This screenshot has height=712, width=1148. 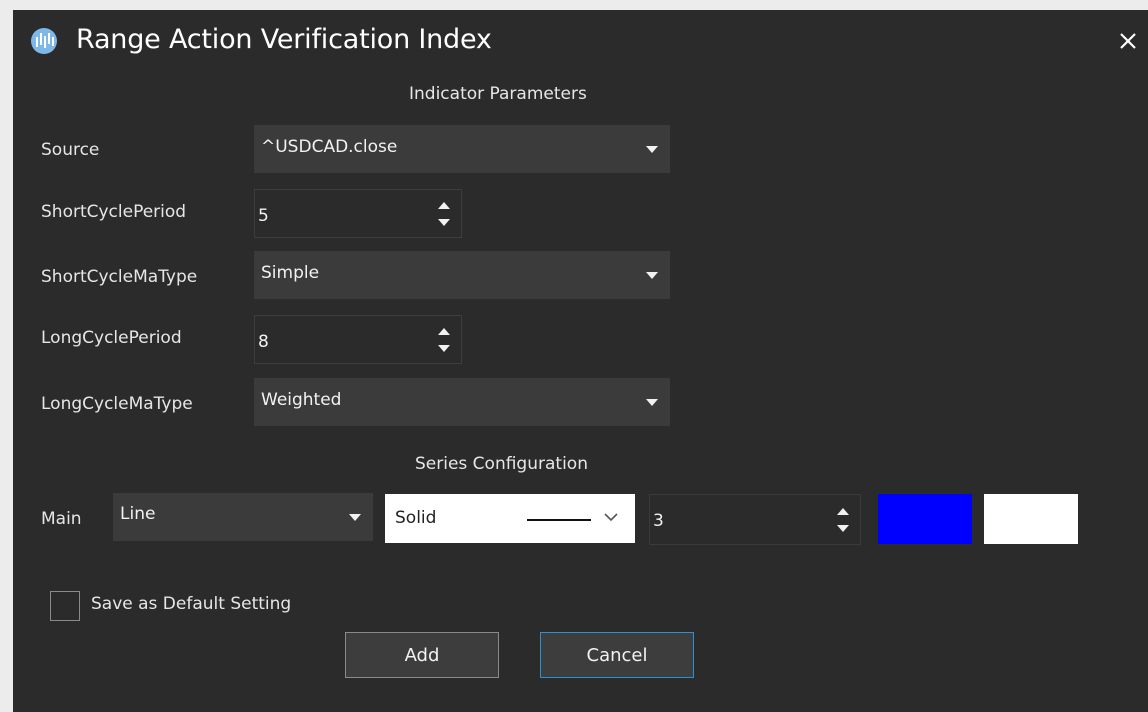 What do you see at coordinates (510, 518) in the screenshot?
I see `line-style-dropdown: Solid` at bounding box center [510, 518].